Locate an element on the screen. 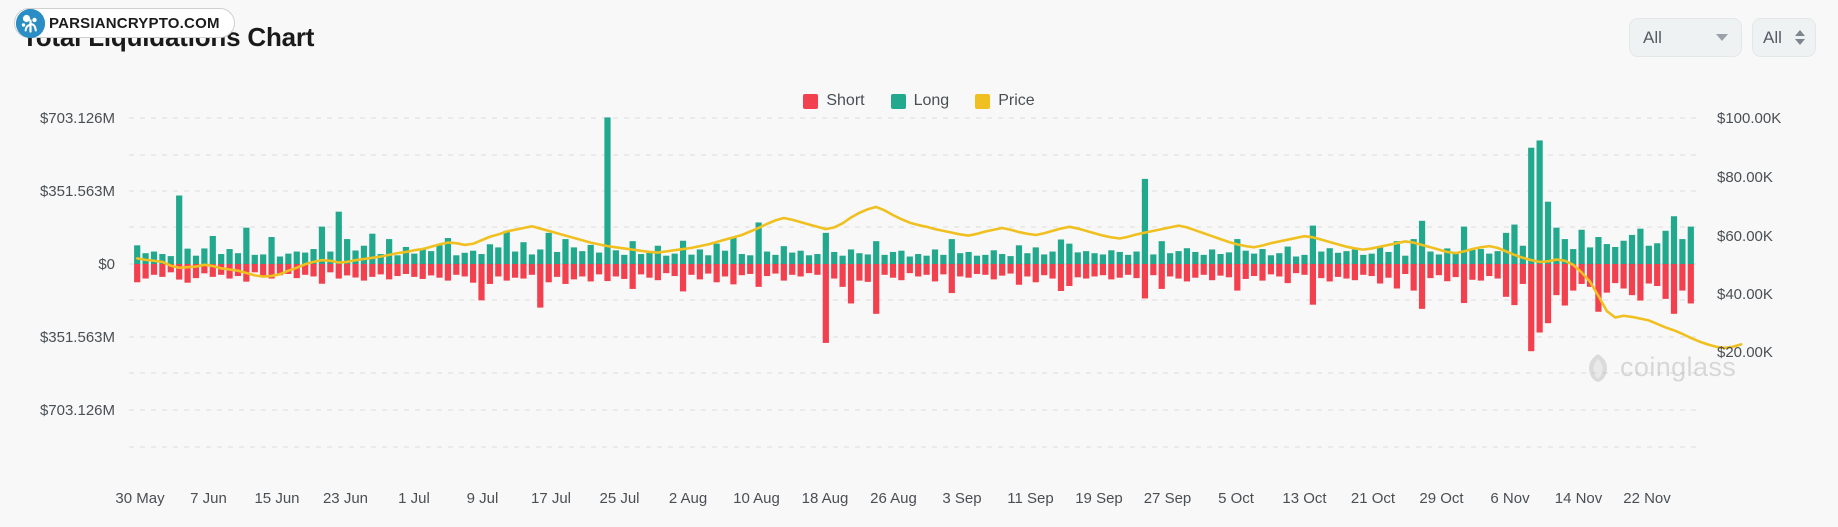  x-axis-tick: 5 Oct is located at coordinates (1236, 498).